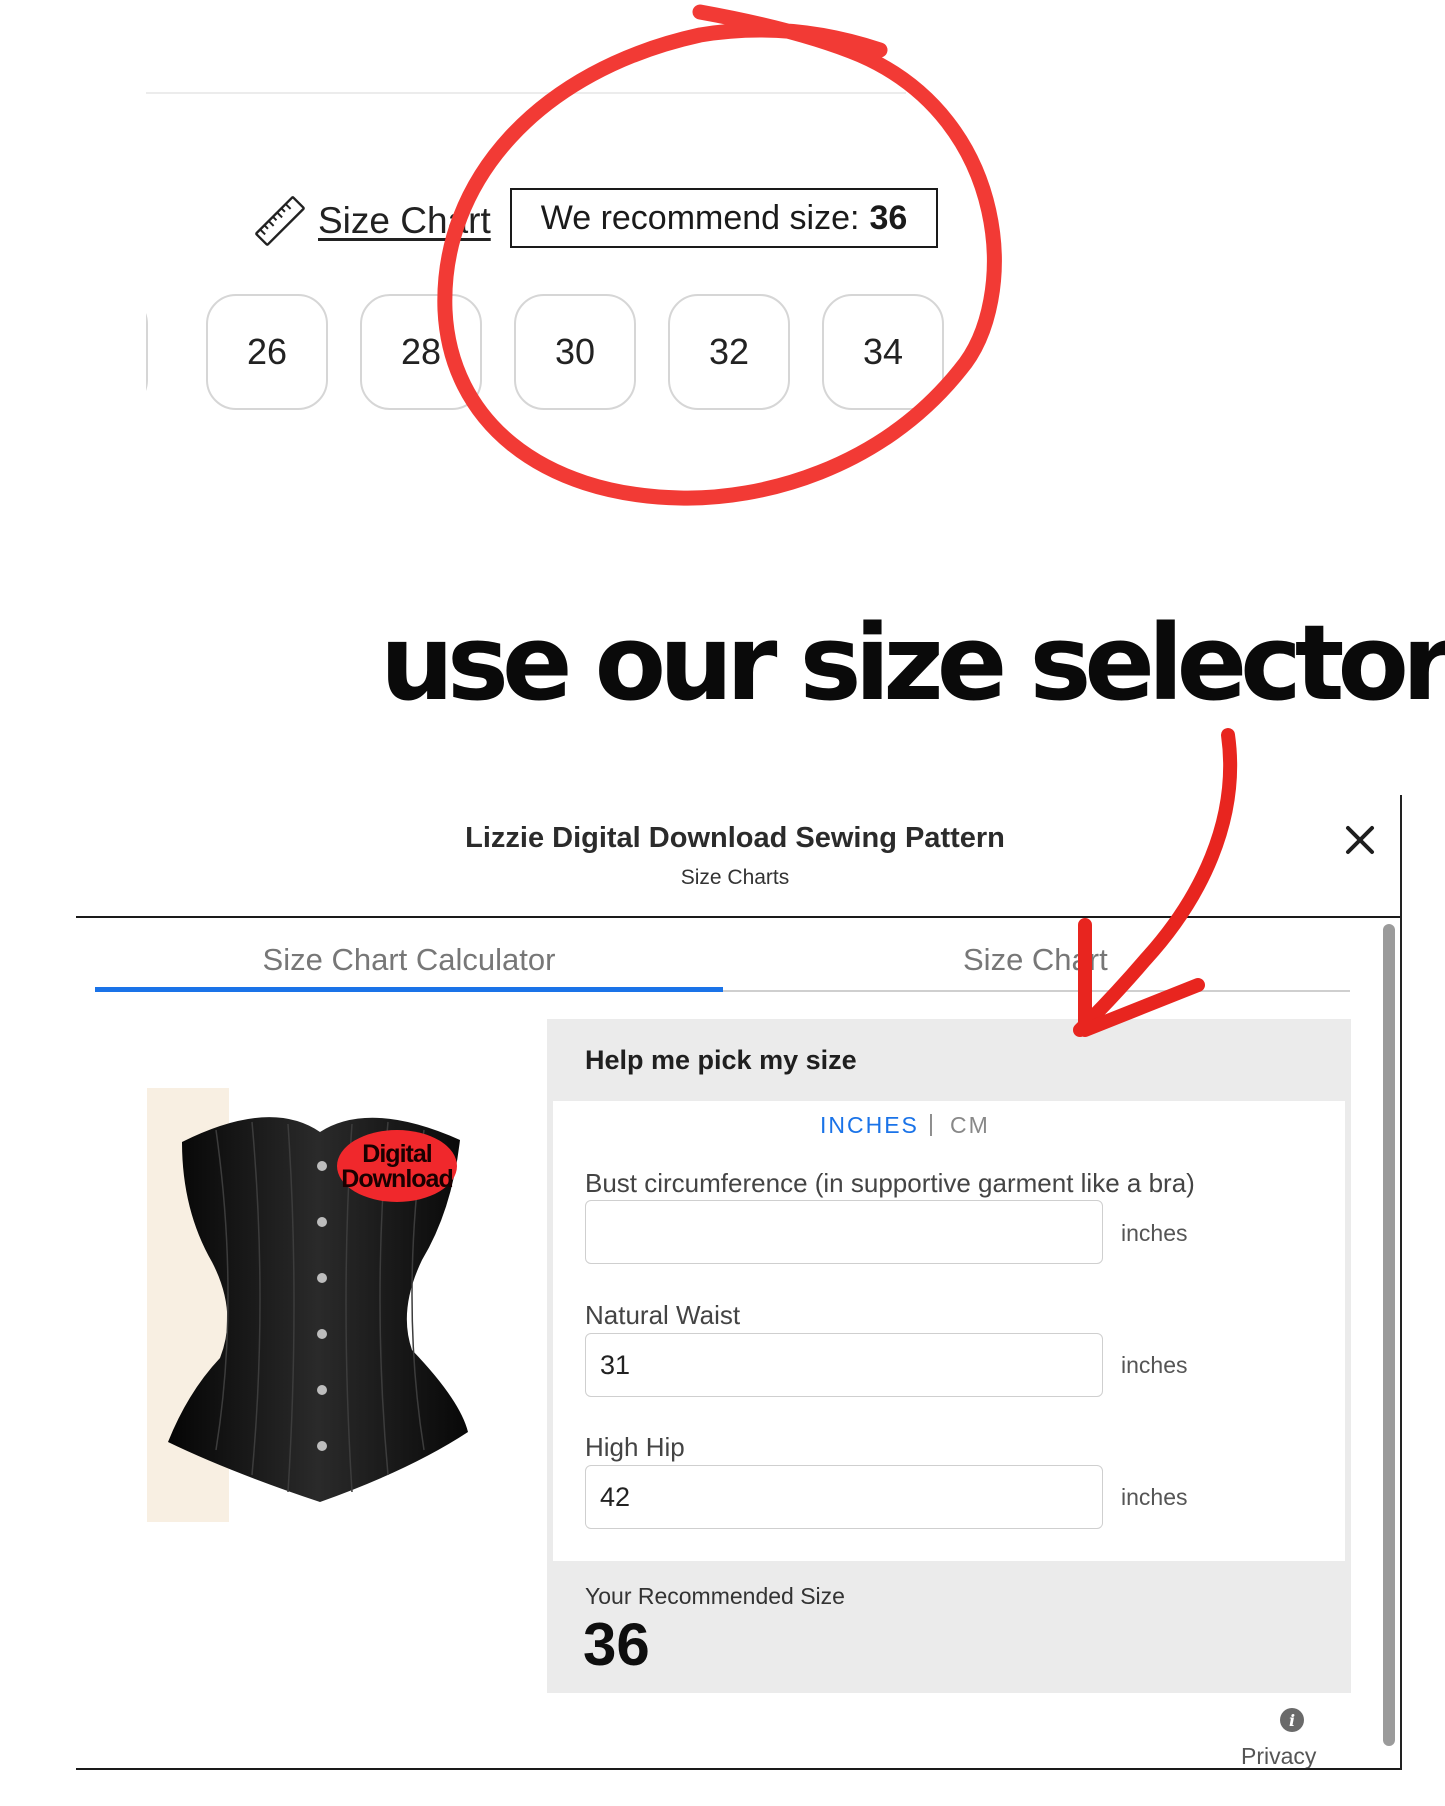 Image resolution: width=1445 pixels, height=1806 pixels. I want to click on modal-scrollbar, so click(1389, 1335).